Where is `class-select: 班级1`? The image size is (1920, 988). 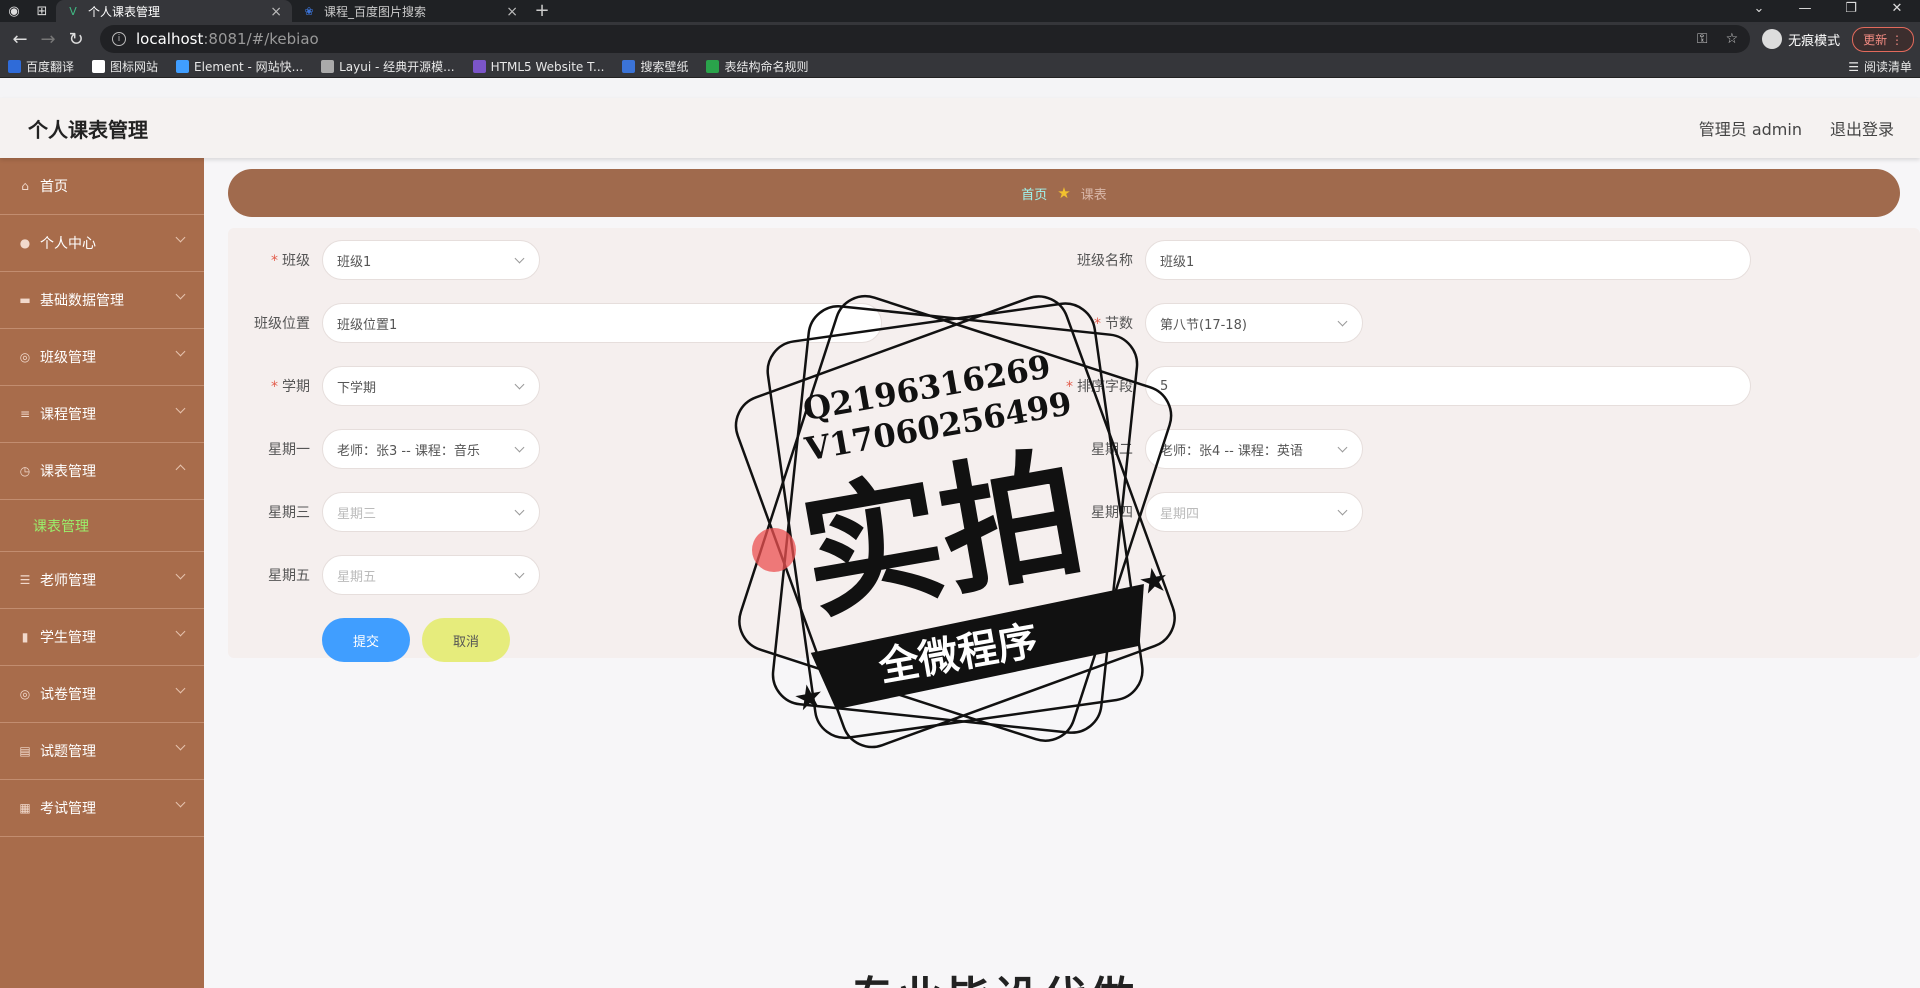
class-select: 班级1 is located at coordinates (431, 260).